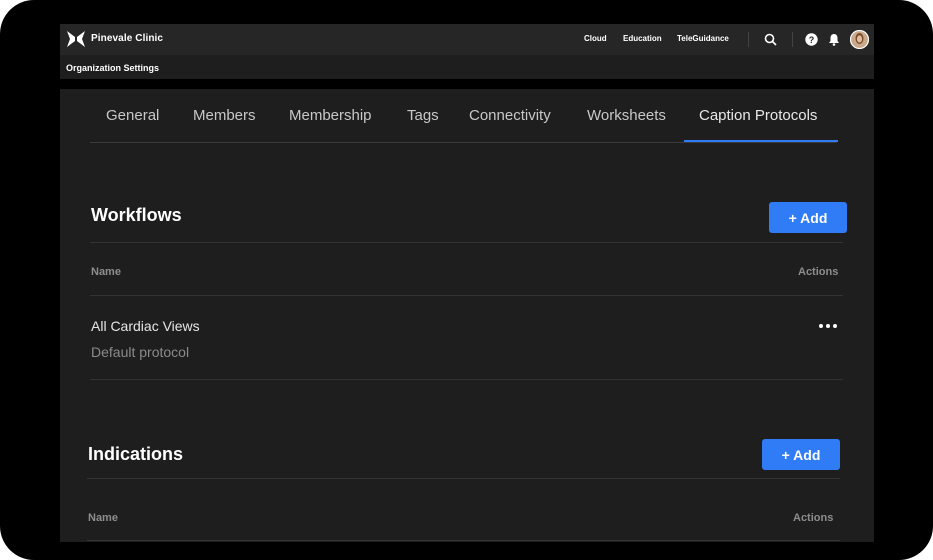 This screenshot has height=560, width=933. Describe the element at coordinates (136, 454) in the screenshot. I see `indications-title: Indications` at that location.